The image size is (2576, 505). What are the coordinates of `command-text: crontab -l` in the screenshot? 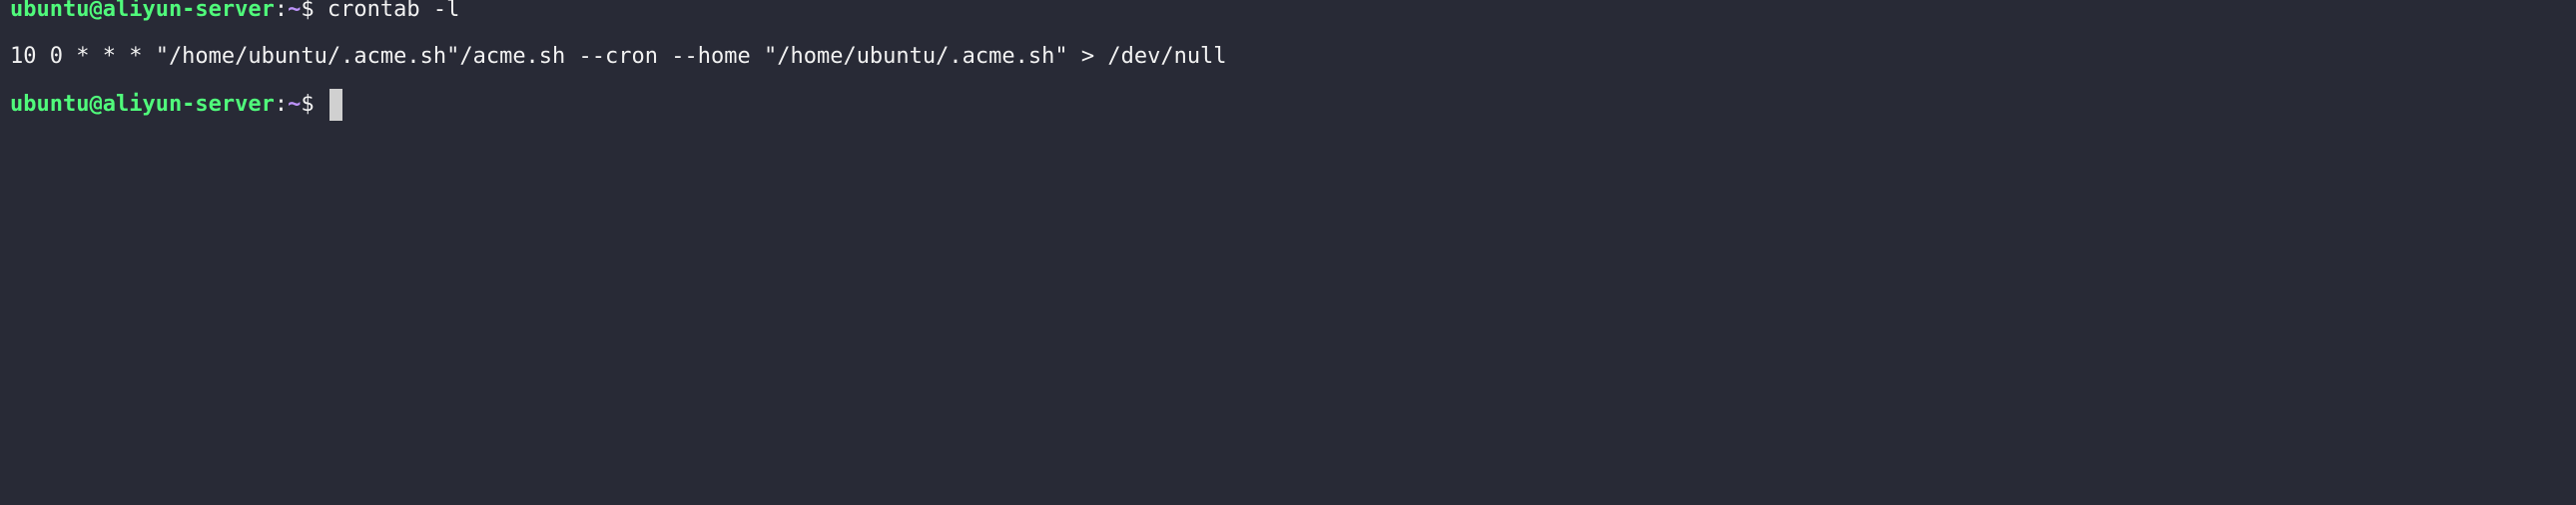 It's located at (393, 11).